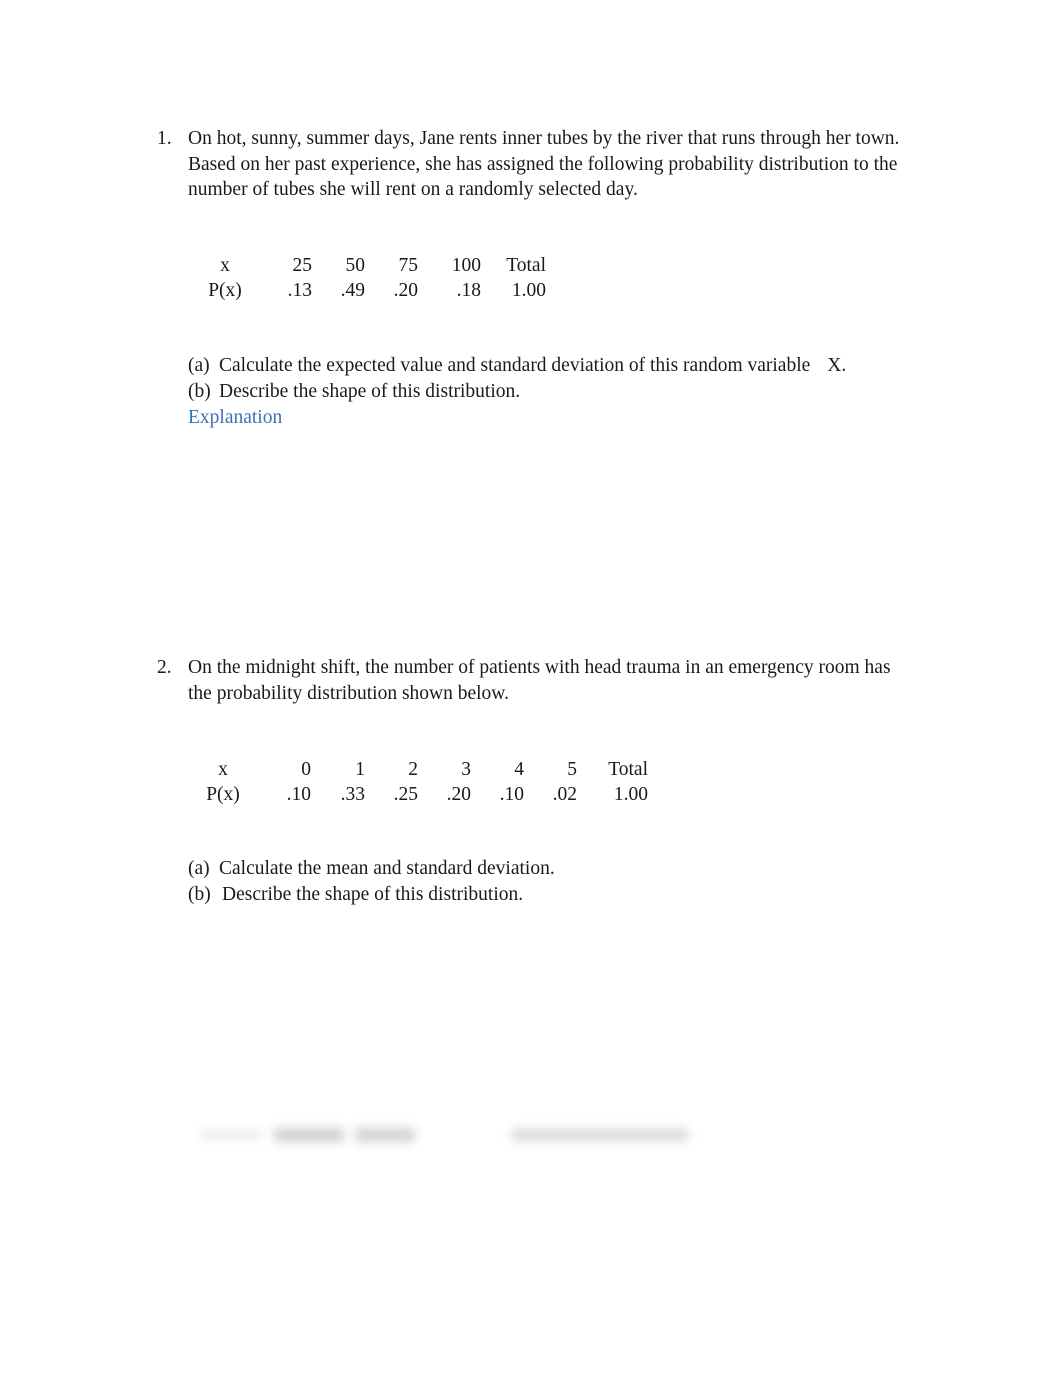 This screenshot has width=1062, height=1377. What do you see at coordinates (302, 265) in the screenshot?
I see `problem-1-x-value-0: 25` at bounding box center [302, 265].